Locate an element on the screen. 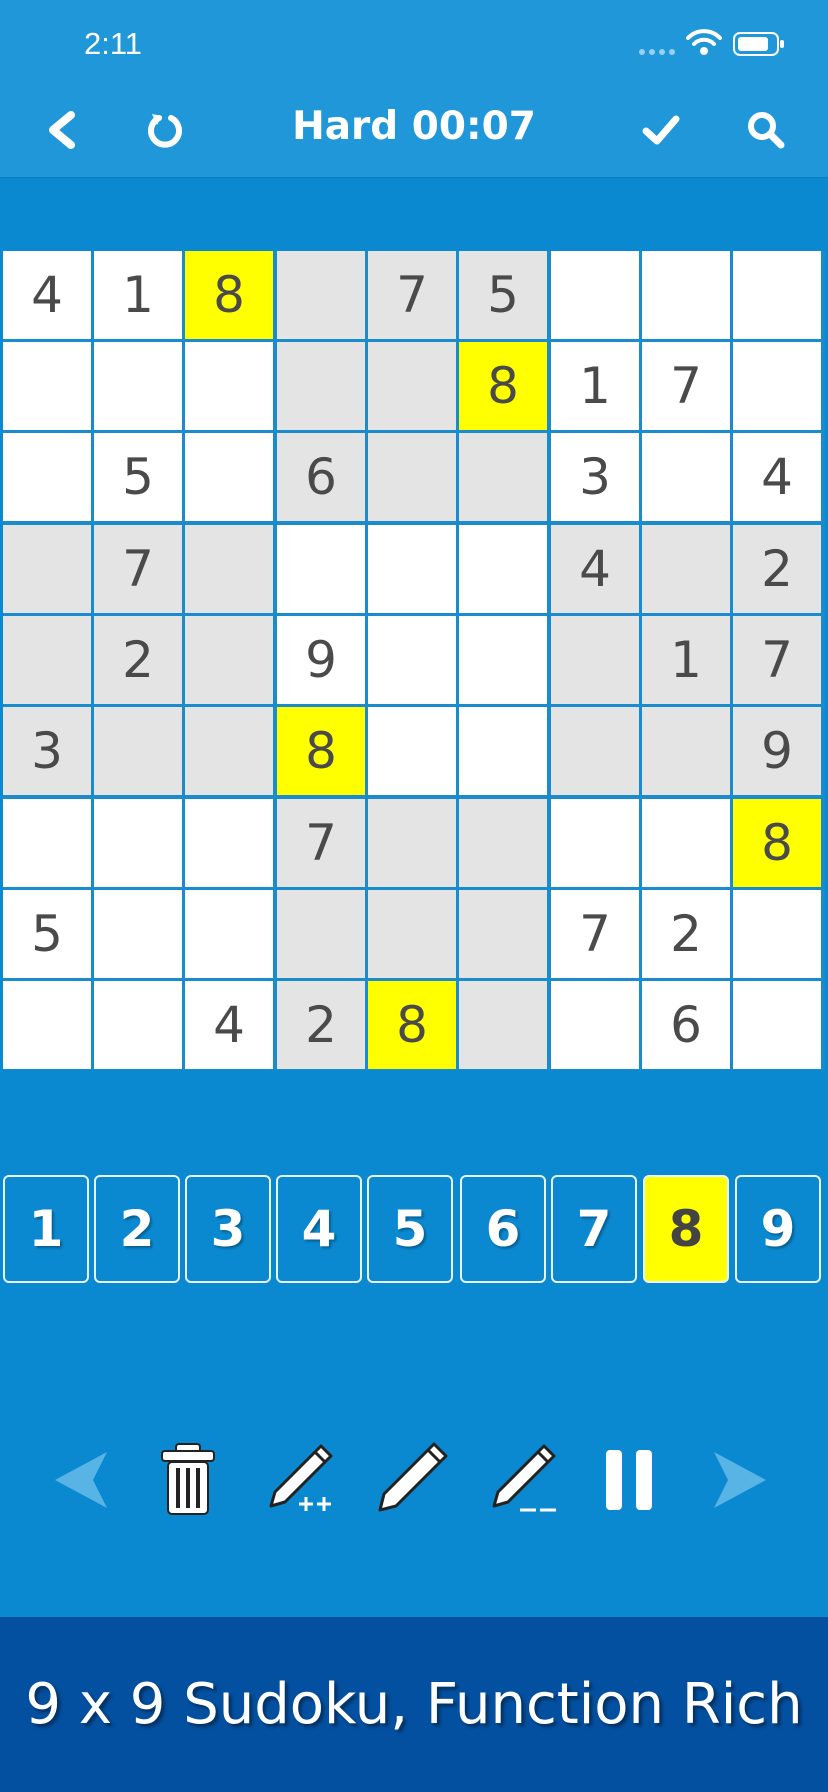  number-key-4: 4 is located at coordinates (319, 1229).